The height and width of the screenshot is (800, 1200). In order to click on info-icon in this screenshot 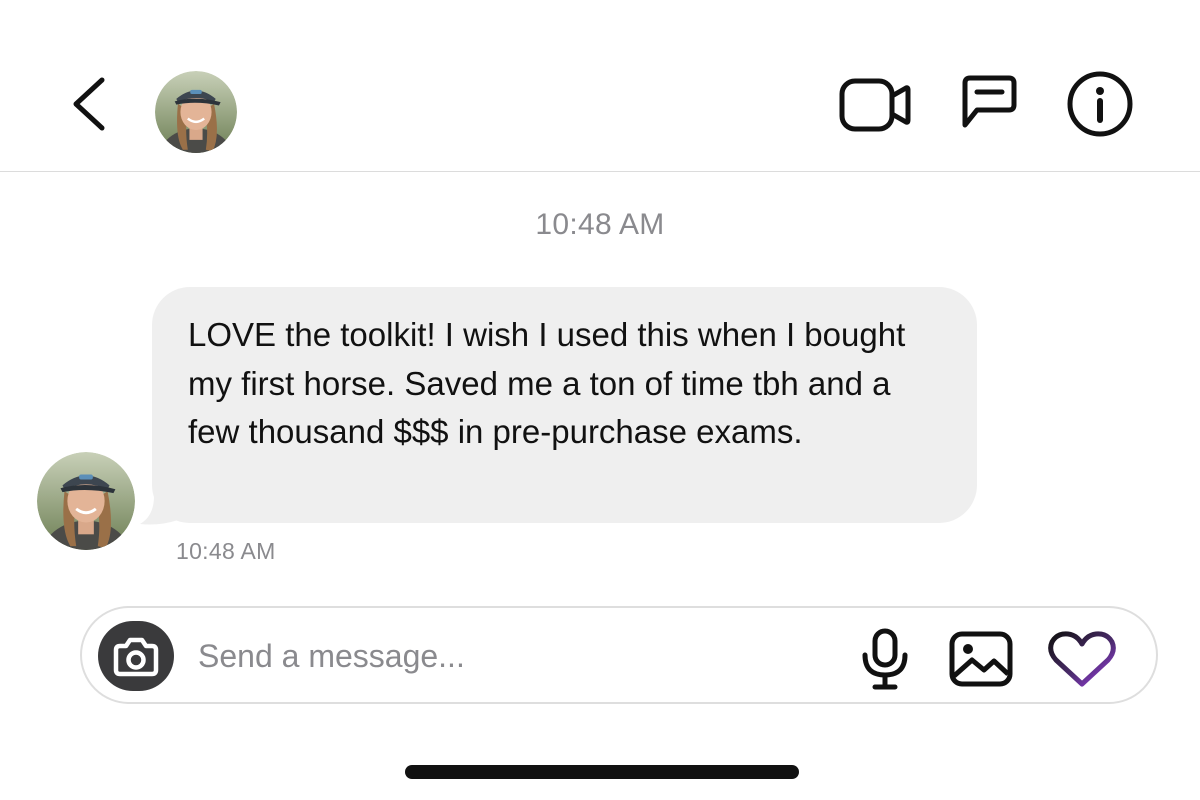, I will do `click(1100, 104)`.